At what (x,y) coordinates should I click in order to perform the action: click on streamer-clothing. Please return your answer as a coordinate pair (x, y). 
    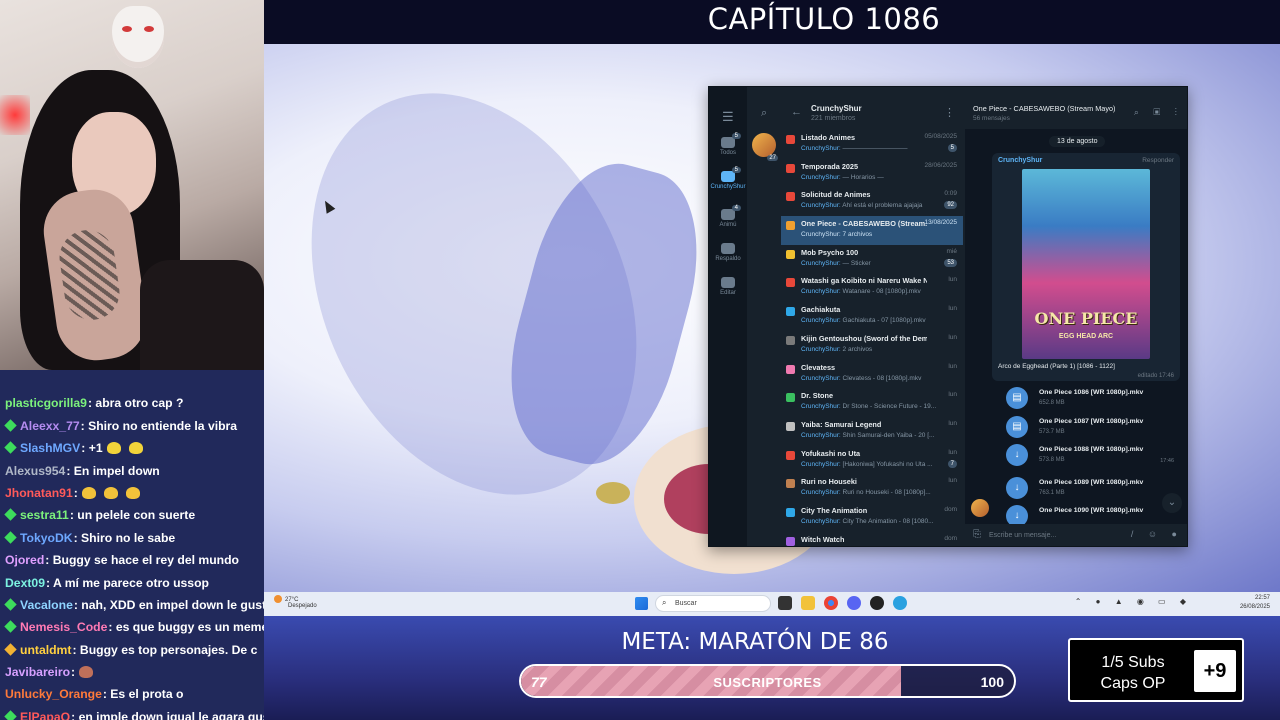
    Looking at the image, I should click on (202, 315).